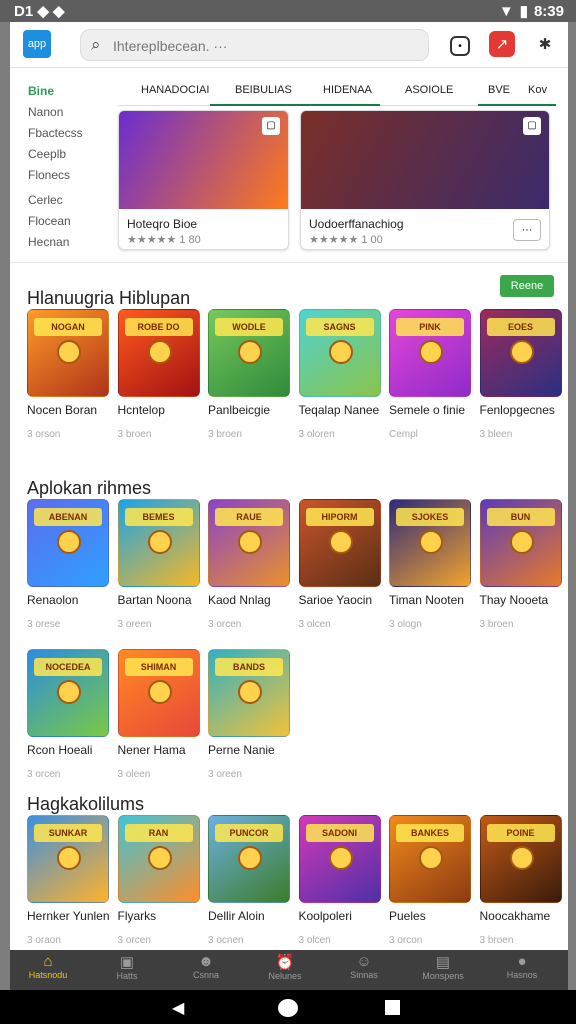 This screenshot has width=576, height=1024. Describe the element at coordinates (127, 967) in the screenshot. I see `nav-item: ▣ Hatts` at that location.